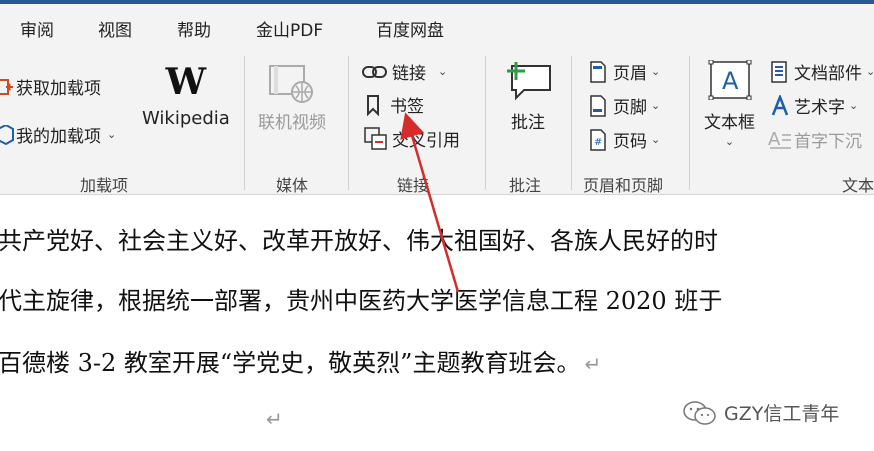  What do you see at coordinates (186, 118) in the screenshot?
I see `wikipedia-label: Wikipedia` at bounding box center [186, 118].